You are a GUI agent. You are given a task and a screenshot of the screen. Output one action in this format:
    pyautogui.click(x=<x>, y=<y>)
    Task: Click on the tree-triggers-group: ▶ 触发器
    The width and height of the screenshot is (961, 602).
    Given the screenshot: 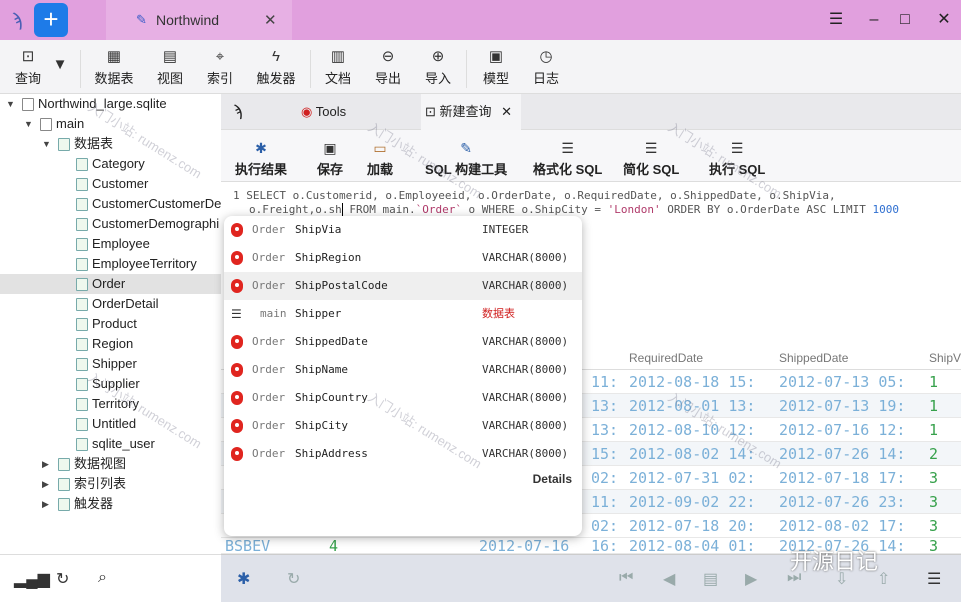 What is the action you would take?
    pyautogui.click(x=110, y=504)
    